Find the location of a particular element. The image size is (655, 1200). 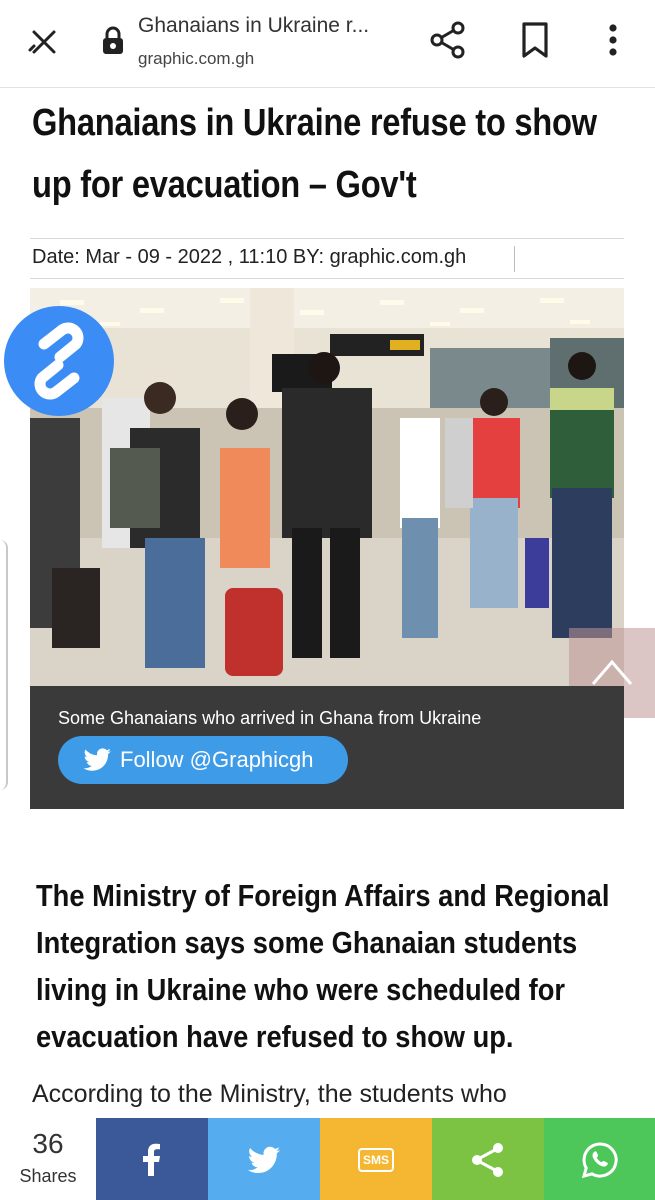

whatsapp-share-button is located at coordinates (599, 1159).